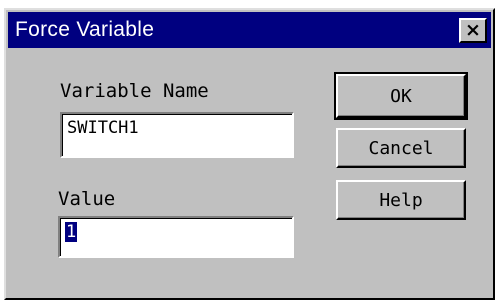  I want to click on window-title: Force Variable, so click(85, 29).